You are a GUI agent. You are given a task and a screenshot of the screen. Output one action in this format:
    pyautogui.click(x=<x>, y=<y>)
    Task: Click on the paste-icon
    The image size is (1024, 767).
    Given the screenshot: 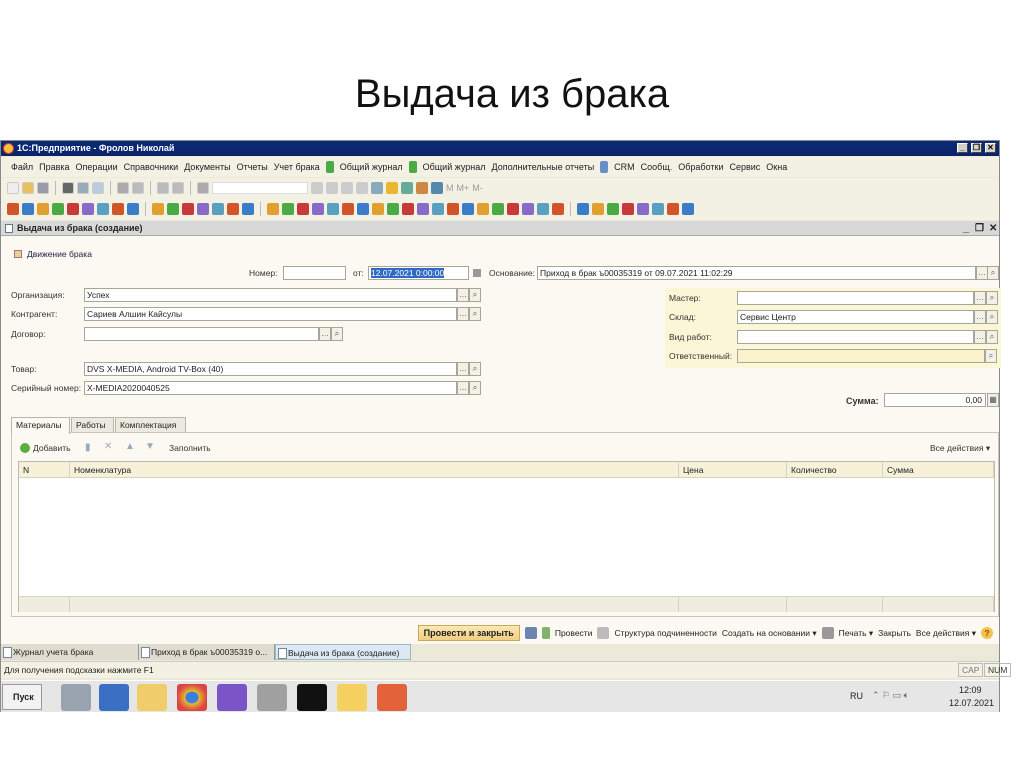 What is the action you would take?
    pyautogui.click(x=98, y=188)
    